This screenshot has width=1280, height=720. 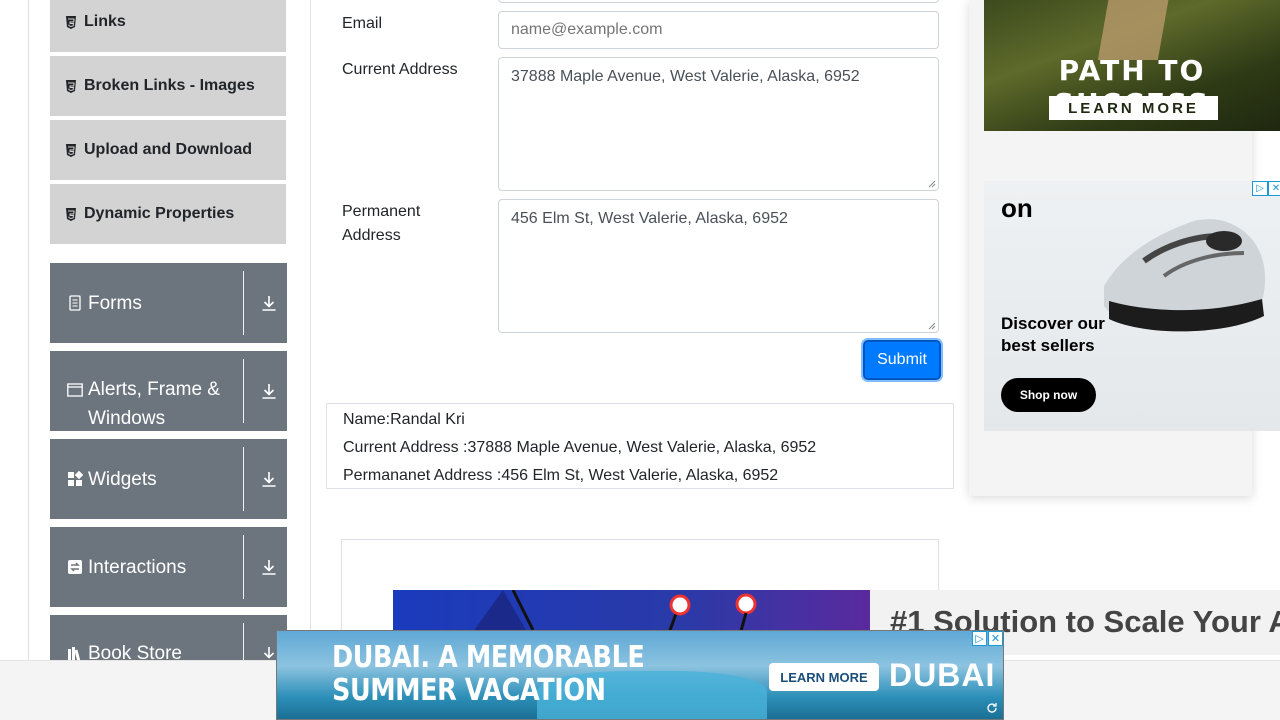 I want to click on current-address-label: Current Address, so click(x=400, y=69).